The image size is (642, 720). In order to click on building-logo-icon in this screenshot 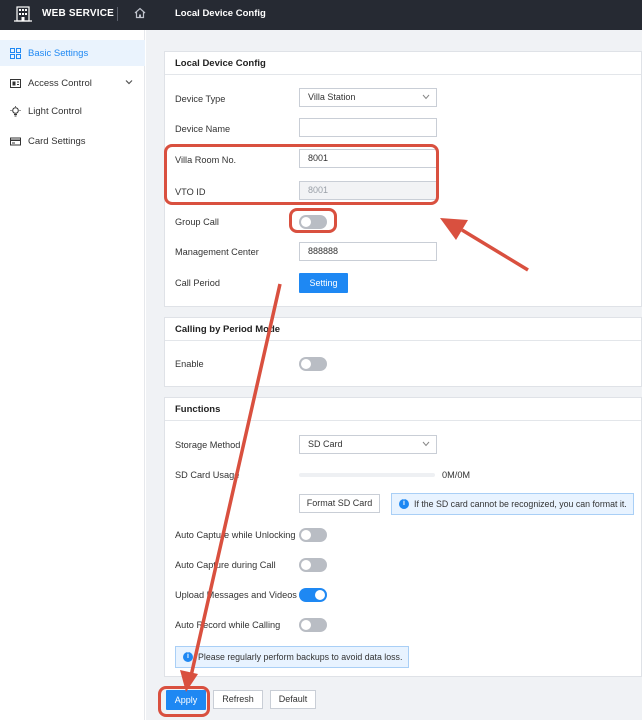, I will do `click(23, 14)`.